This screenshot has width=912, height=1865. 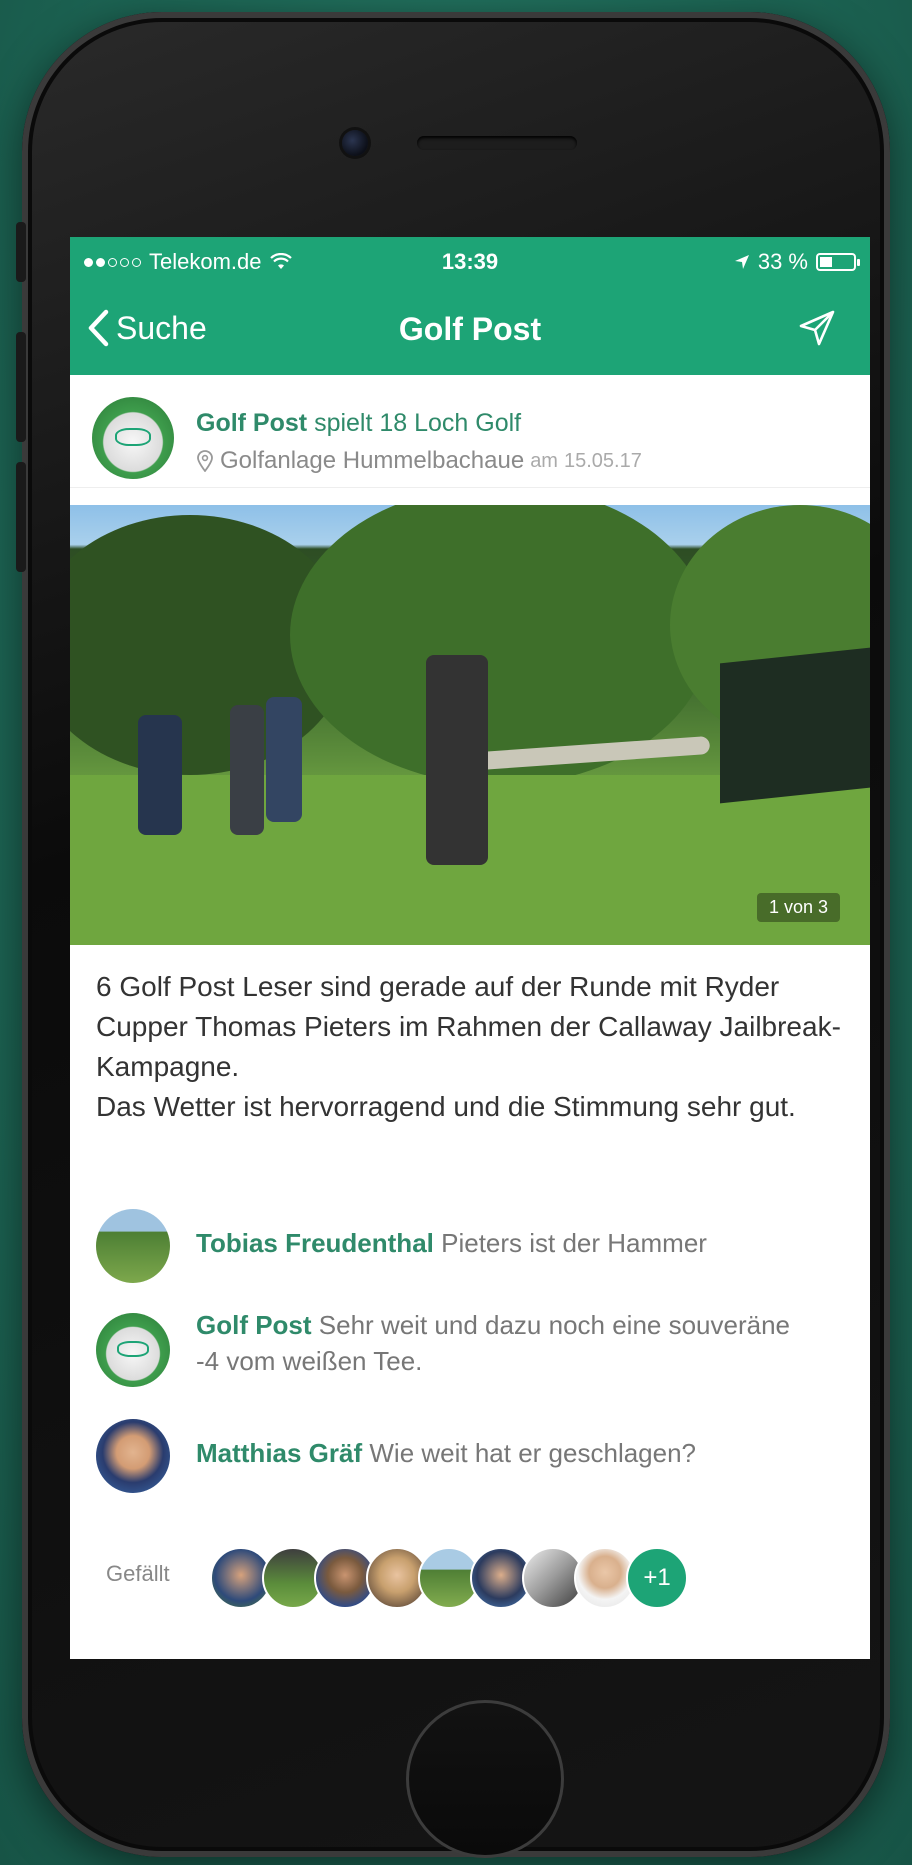 What do you see at coordinates (470, 262) in the screenshot?
I see `status-bar: Telekom.de 13:39 33 %` at bounding box center [470, 262].